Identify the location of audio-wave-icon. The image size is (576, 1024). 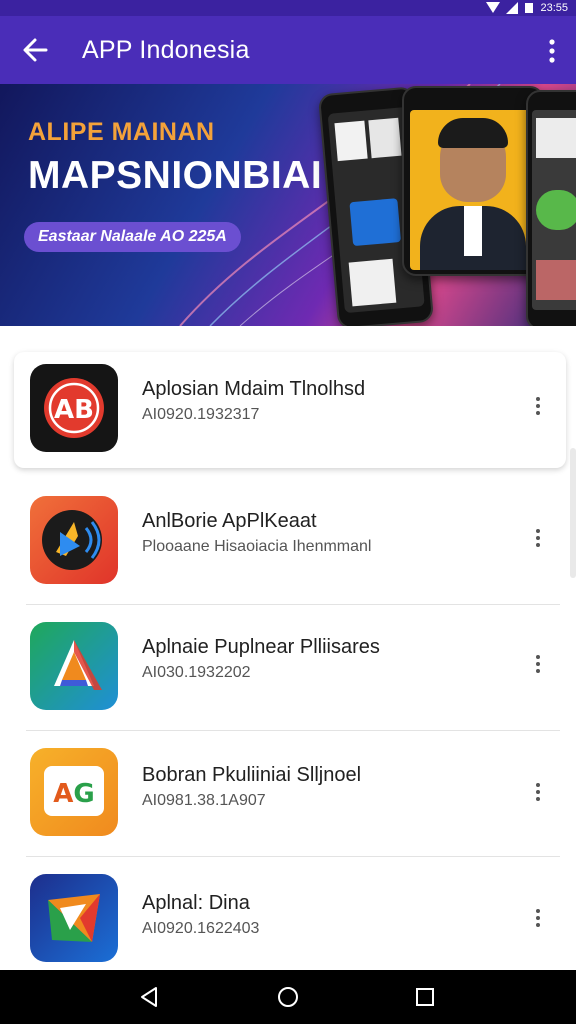
(74, 540).